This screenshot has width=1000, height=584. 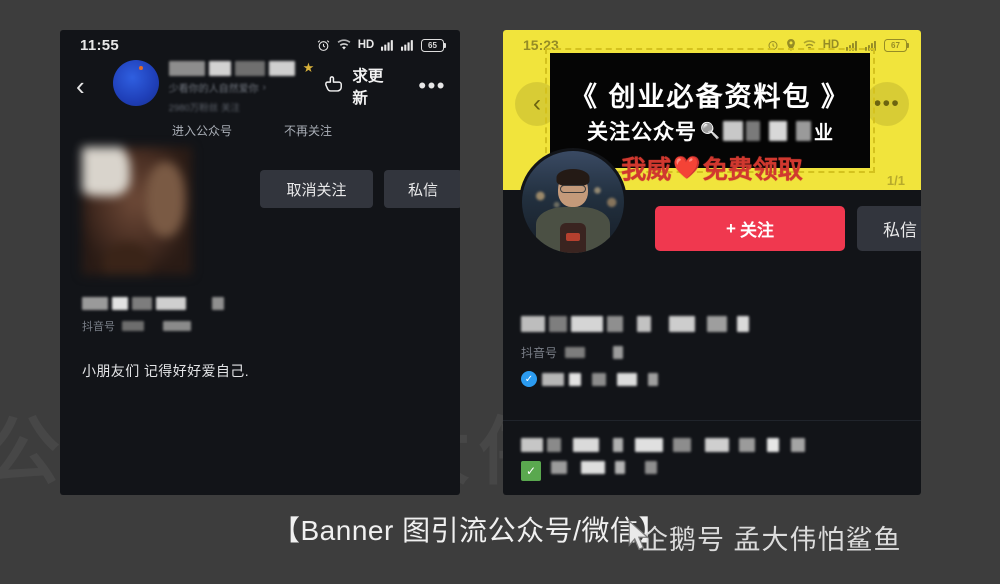 I want to click on caption-bar: 【Banner 图引流公众号/微信】 企鹅号 孟大伟怕鲨鱼, so click(x=500, y=542).